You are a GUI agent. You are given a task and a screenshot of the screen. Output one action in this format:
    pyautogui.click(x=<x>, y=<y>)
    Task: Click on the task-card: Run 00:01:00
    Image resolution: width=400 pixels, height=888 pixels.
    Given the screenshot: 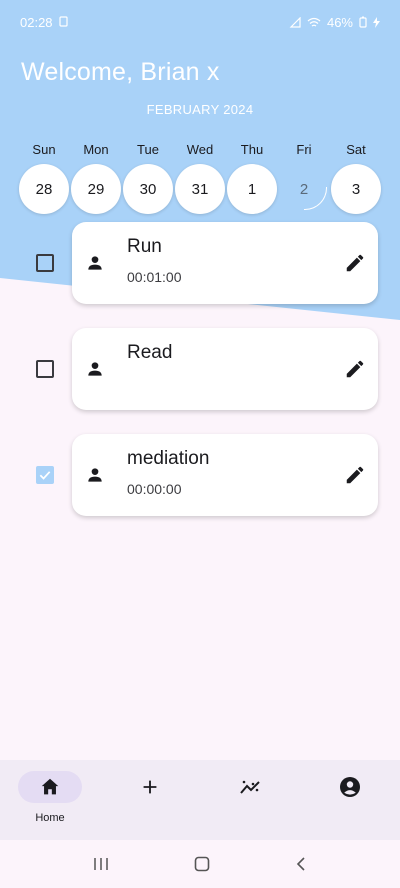 What is the action you would take?
    pyautogui.click(x=225, y=263)
    